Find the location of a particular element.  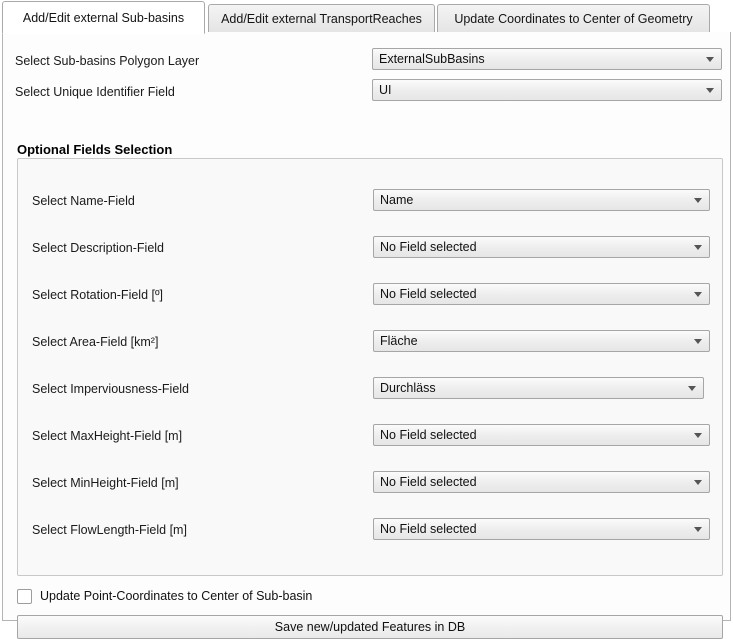

label-select-area-field: Select Area-Field [km²] is located at coordinates (95, 342).